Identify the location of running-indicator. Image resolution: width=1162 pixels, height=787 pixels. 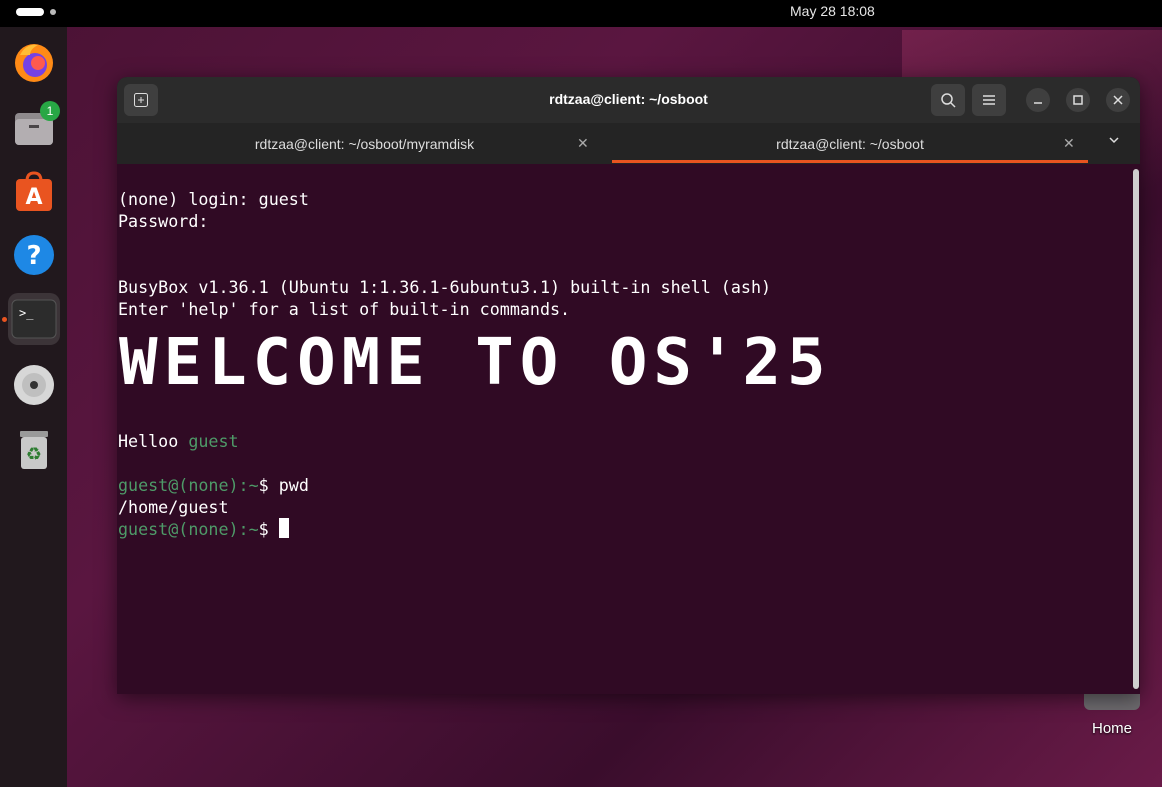
(4, 319).